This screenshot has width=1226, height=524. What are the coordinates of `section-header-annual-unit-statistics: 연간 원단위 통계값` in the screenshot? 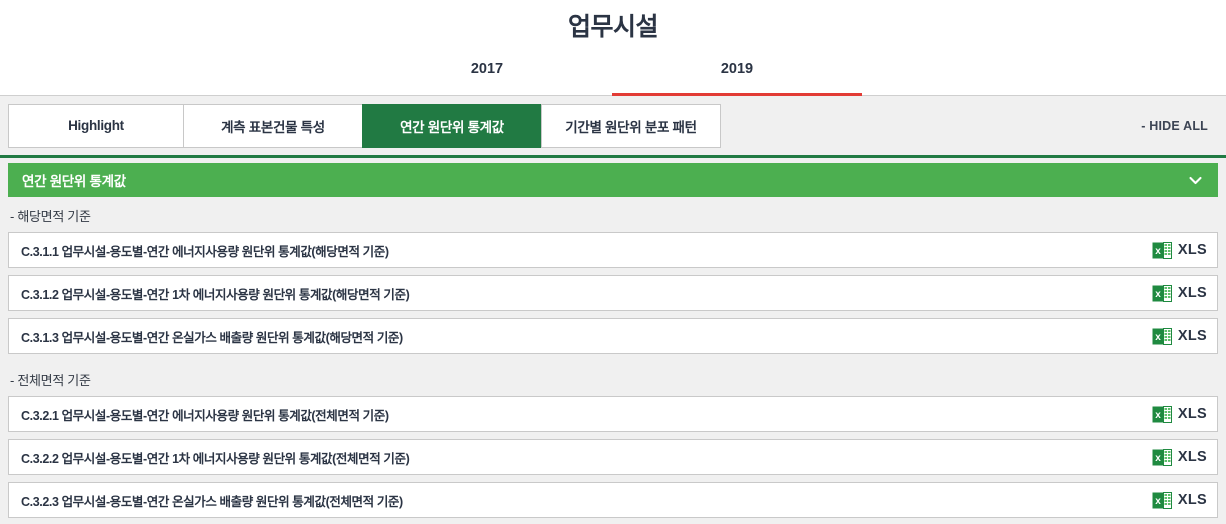 It's located at (613, 180).